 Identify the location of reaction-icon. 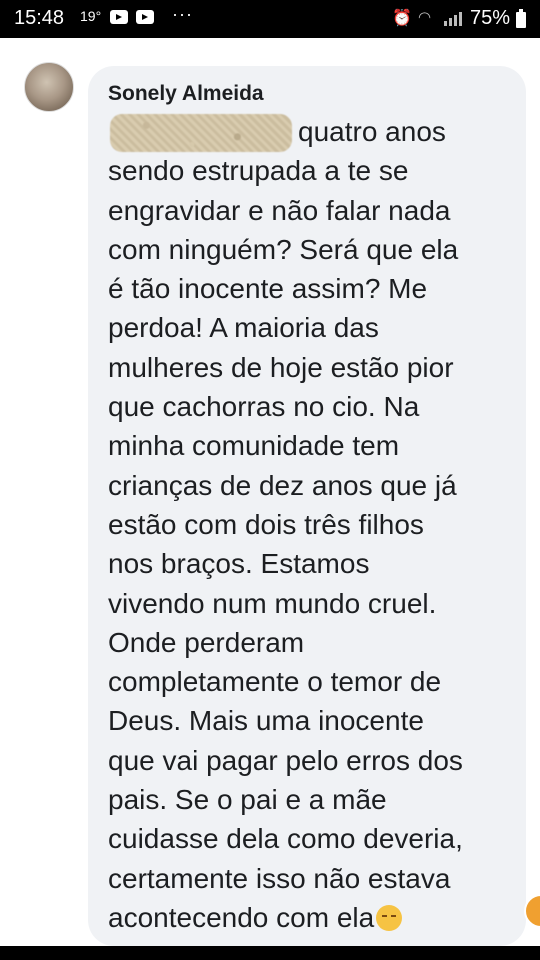
(532, 911).